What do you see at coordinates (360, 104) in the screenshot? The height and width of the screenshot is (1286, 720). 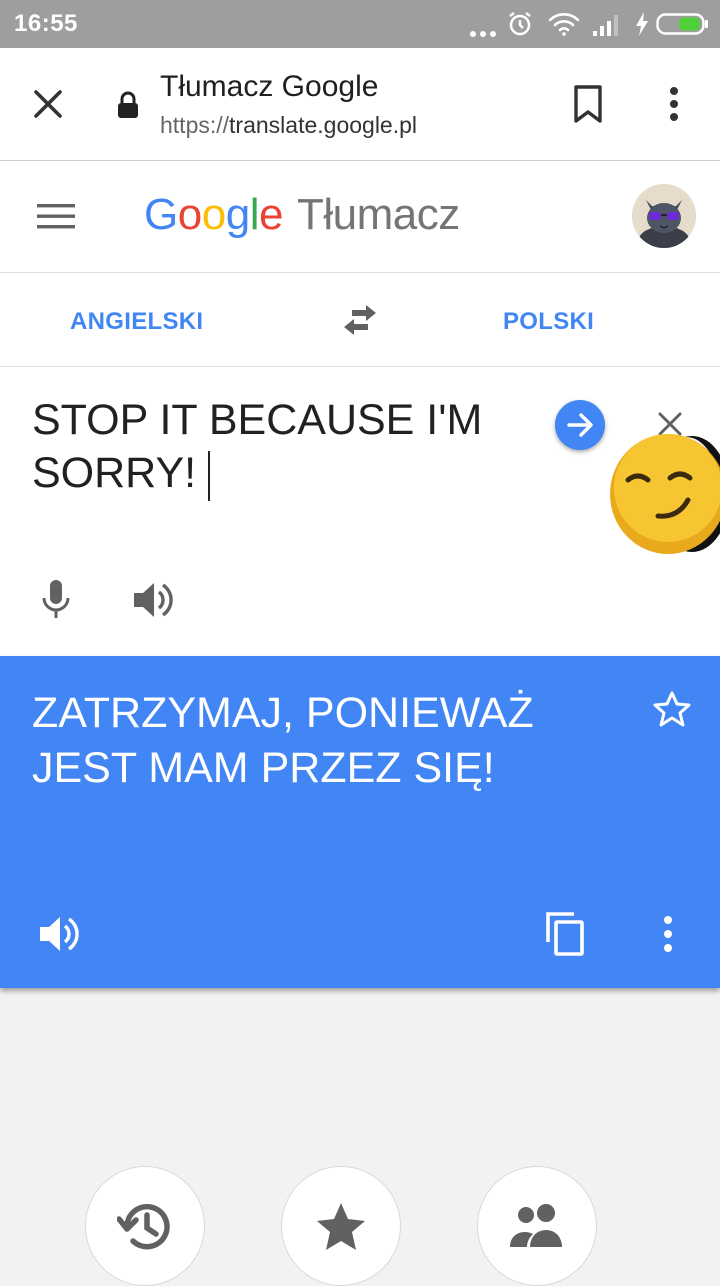 I see `browser-toolbar` at bounding box center [360, 104].